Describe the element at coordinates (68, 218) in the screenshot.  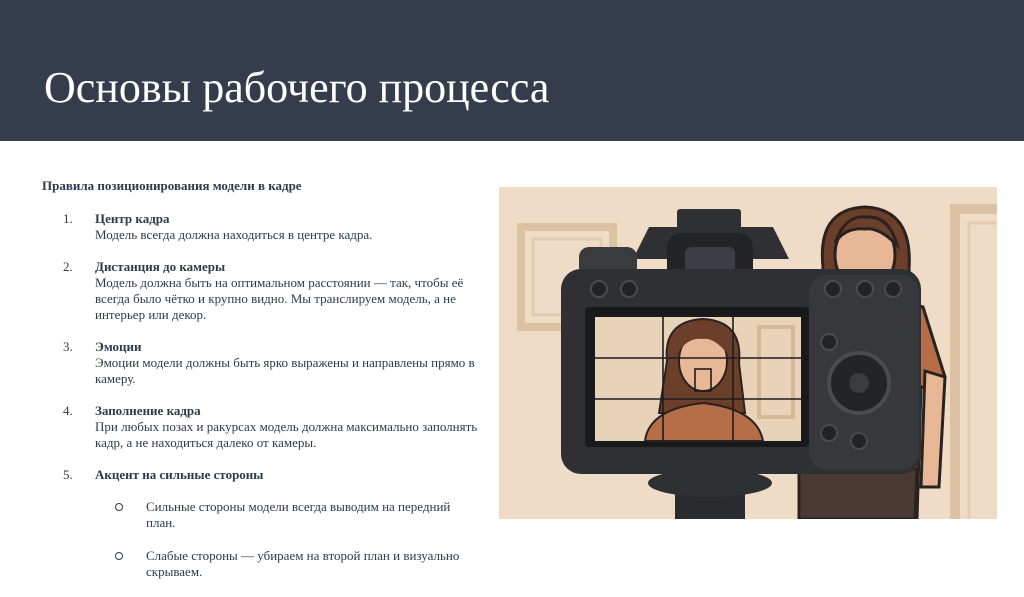
I see `rule-number: 1.` at that location.